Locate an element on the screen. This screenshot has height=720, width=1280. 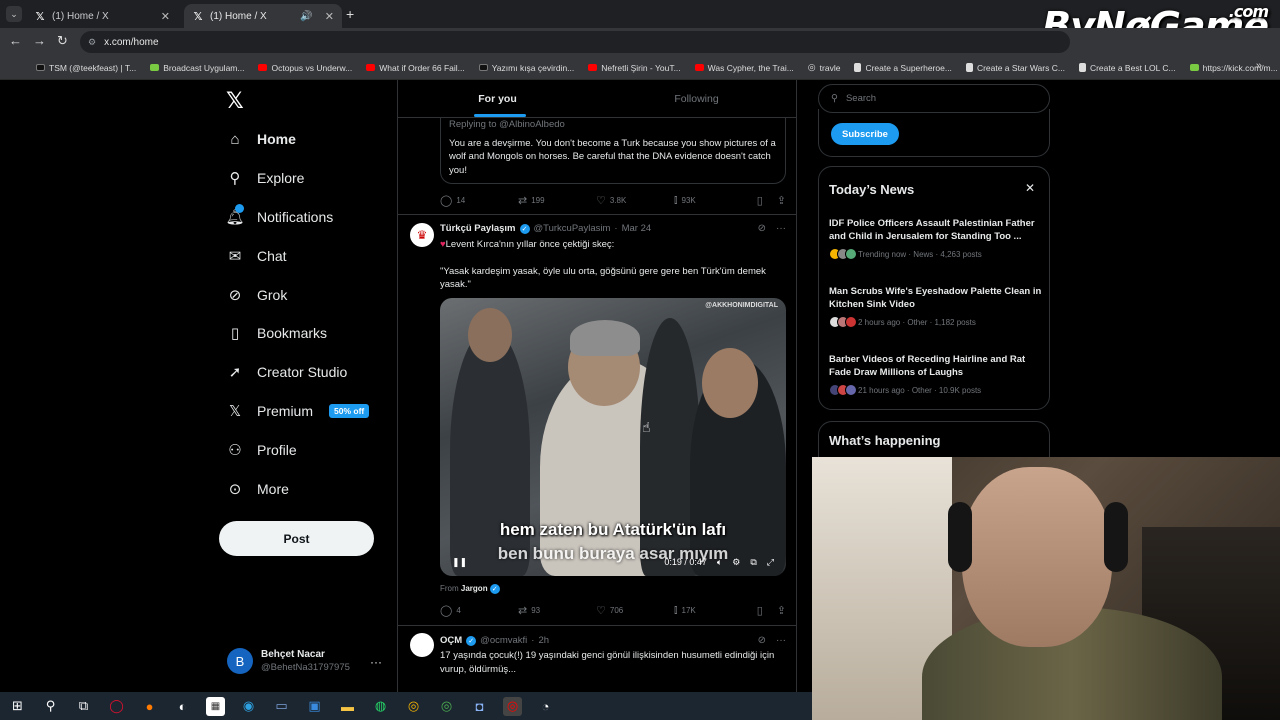
nav-notifications: 🔔︎ Notifications is located at coordinates (279, 215).